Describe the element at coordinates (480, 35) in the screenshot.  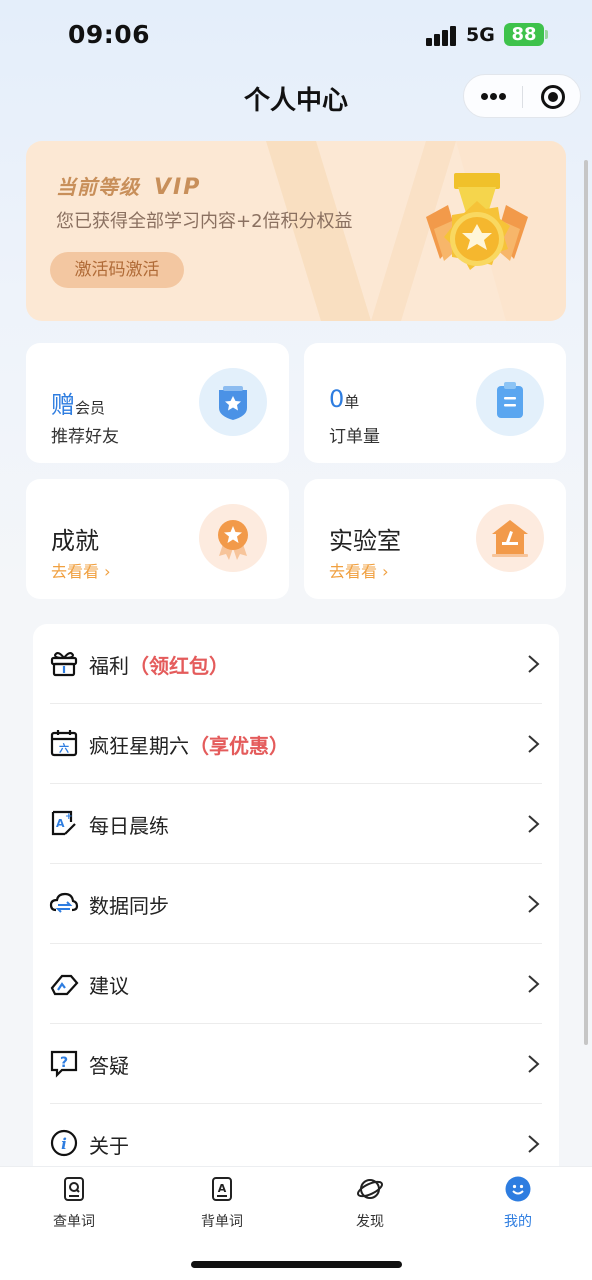
I see `network-type: 5G` at that location.